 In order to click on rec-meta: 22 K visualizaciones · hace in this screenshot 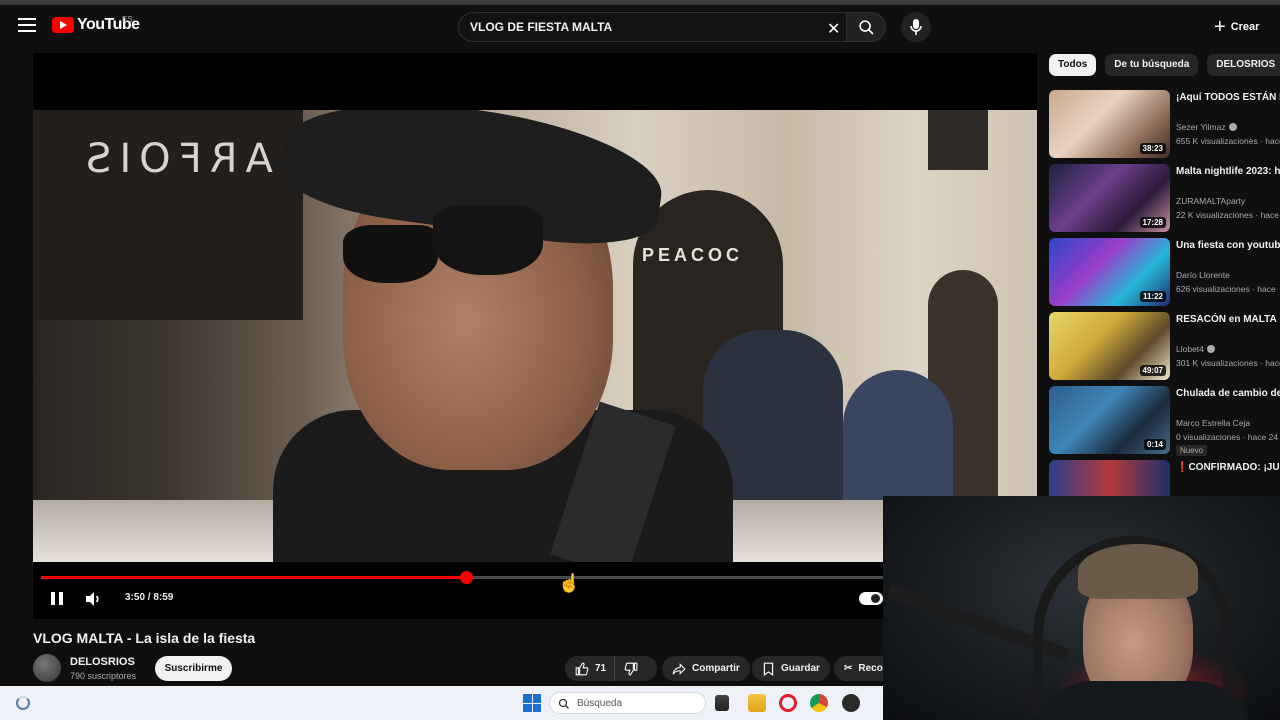, I will do `click(1228, 215)`.